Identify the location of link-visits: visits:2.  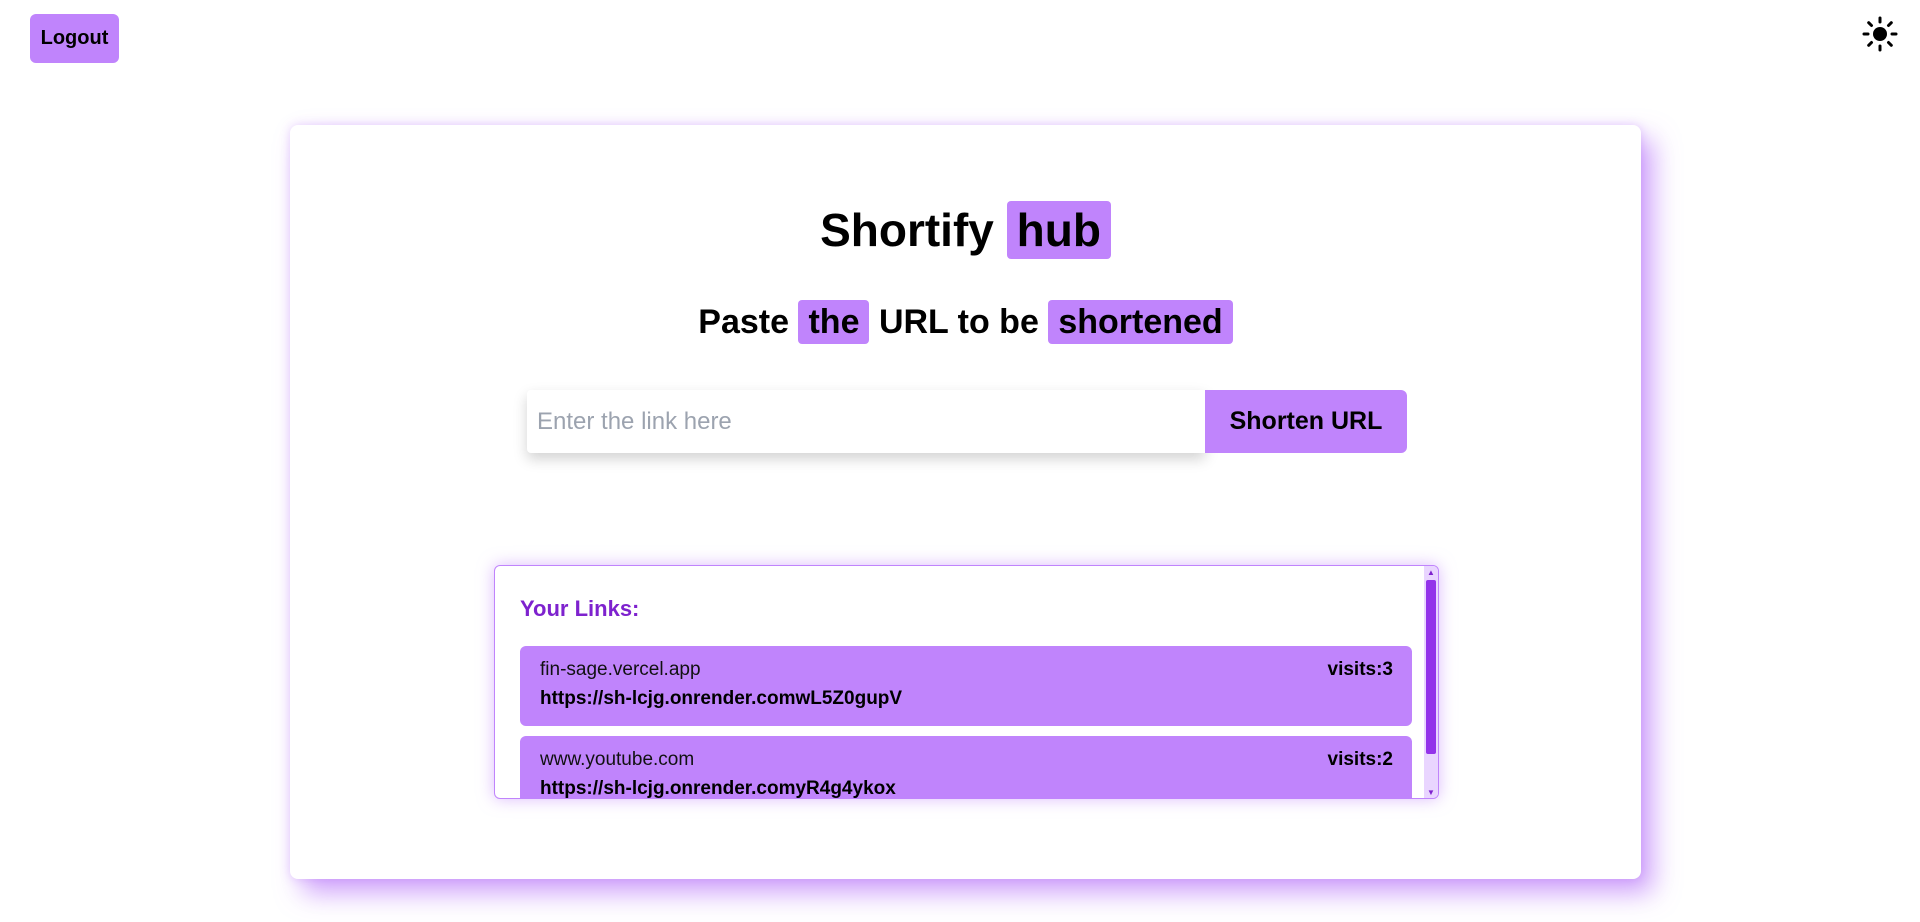
(1360, 759).